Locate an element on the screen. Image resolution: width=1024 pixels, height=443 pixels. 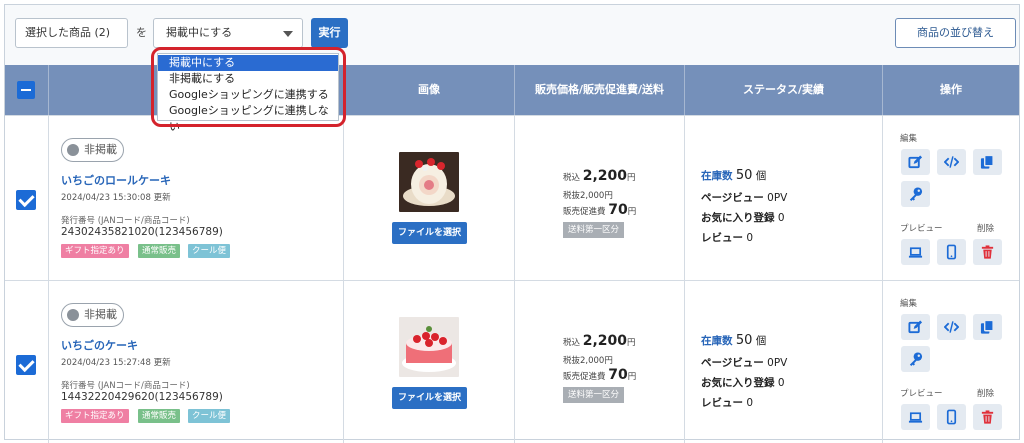
fav-label: お気に入り登録 is located at coordinates (738, 383).